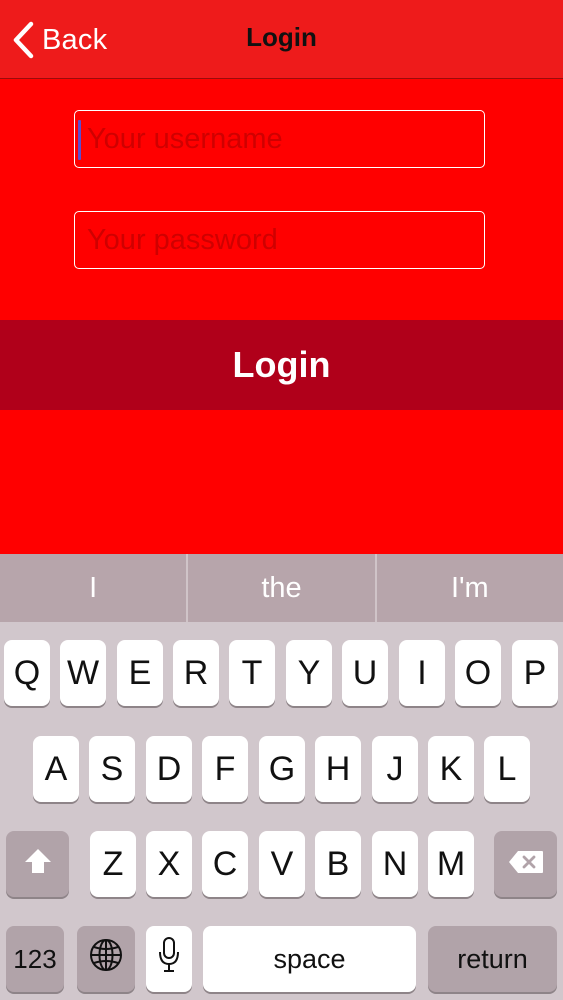  I want to click on return-key: return, so click(492, 959).